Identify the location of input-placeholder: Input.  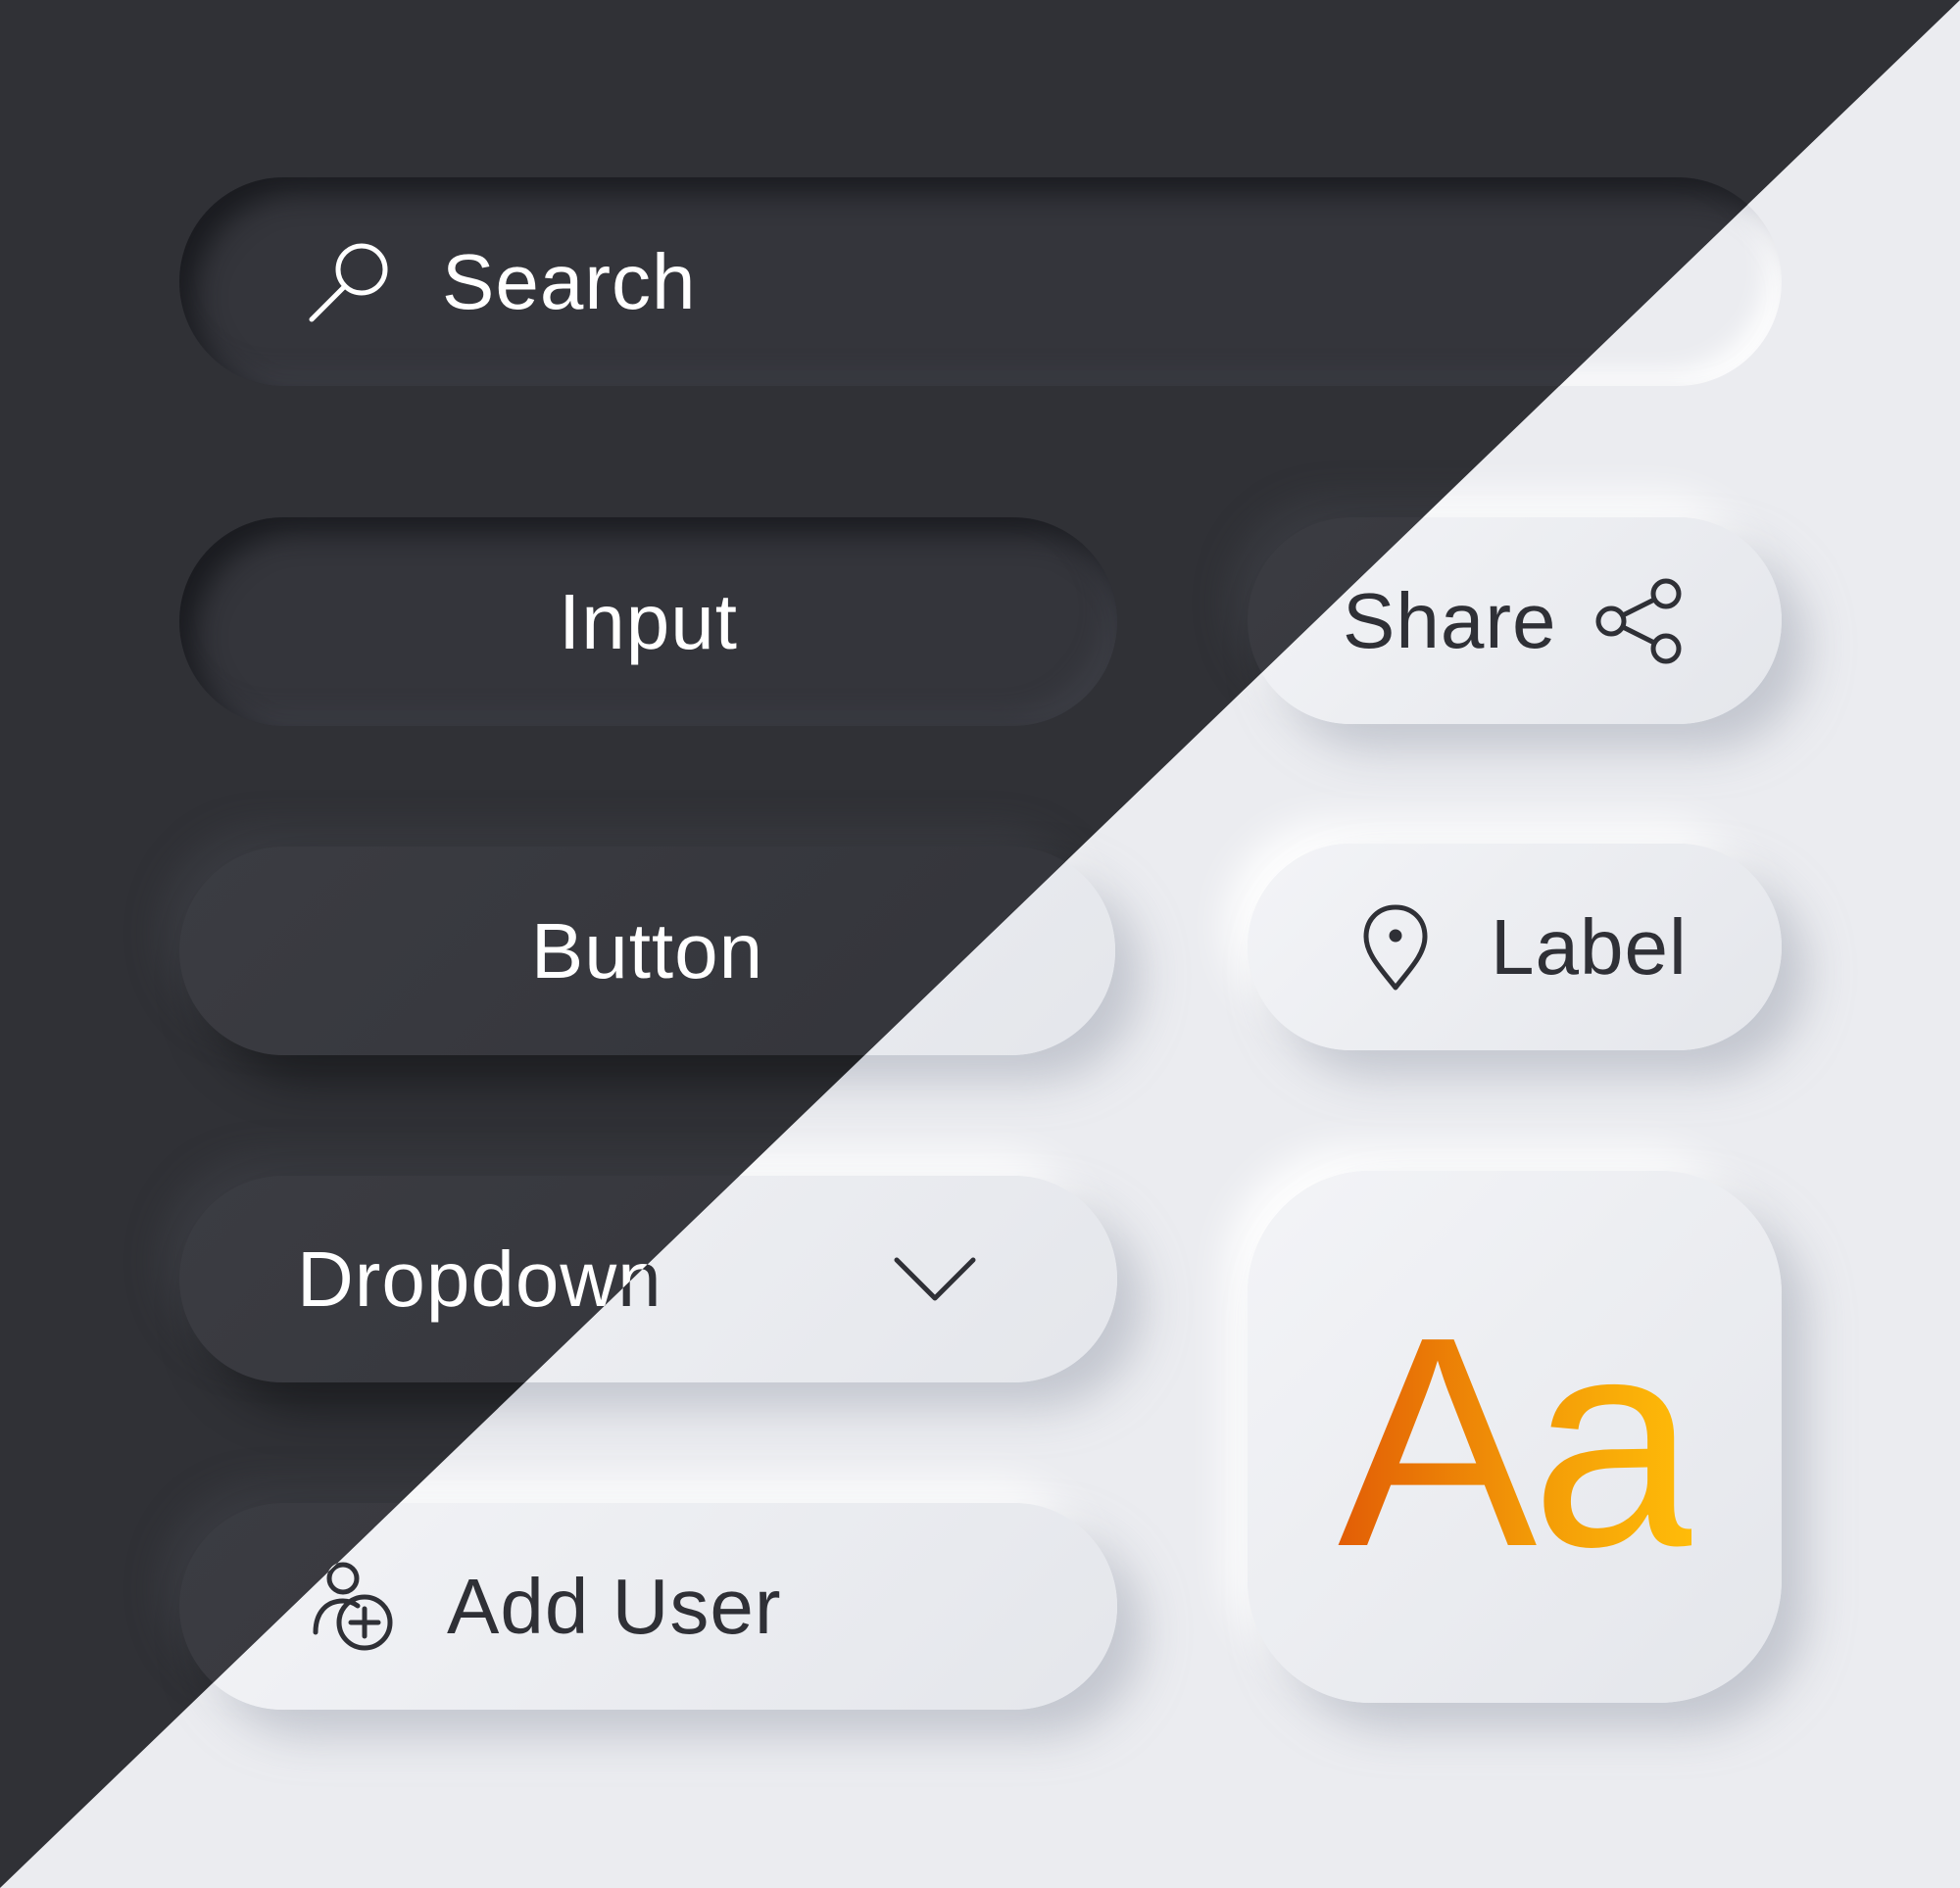
(648, 621).